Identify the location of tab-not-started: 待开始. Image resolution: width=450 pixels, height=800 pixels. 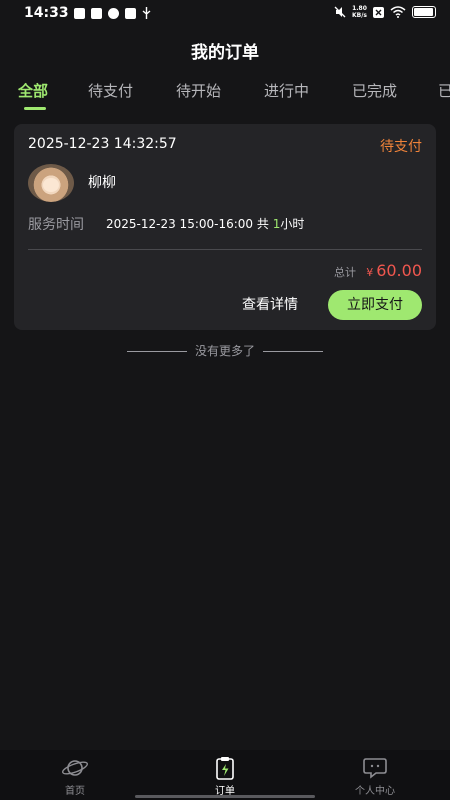
(198, 90).